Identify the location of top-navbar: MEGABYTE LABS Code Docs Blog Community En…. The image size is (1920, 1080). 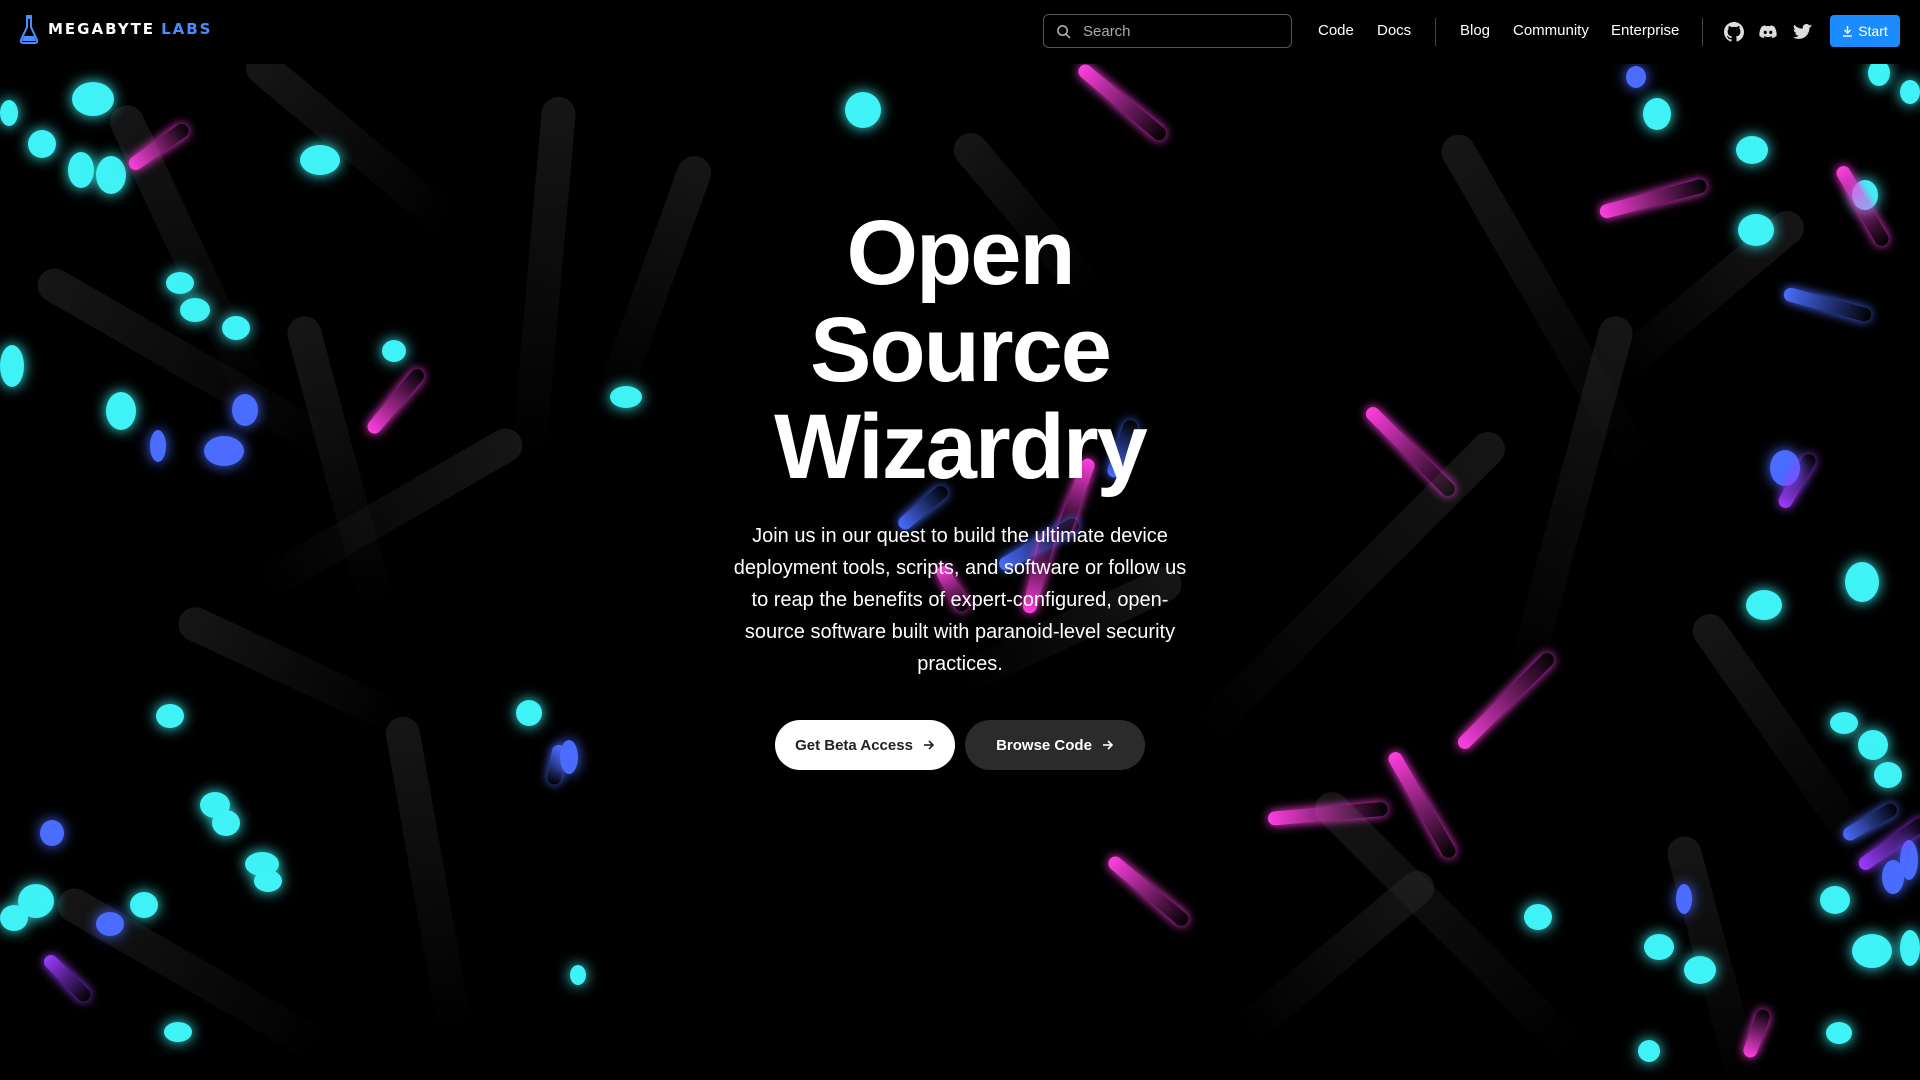
(960, 32).